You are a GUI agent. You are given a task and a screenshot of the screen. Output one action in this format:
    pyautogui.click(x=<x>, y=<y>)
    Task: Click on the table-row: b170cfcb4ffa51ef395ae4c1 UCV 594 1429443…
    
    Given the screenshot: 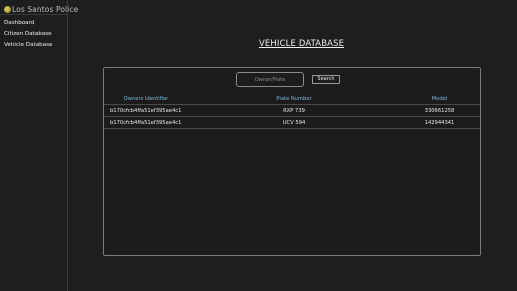 What is the action you would take?
    pyautogui.click(x=292, y=123)
    